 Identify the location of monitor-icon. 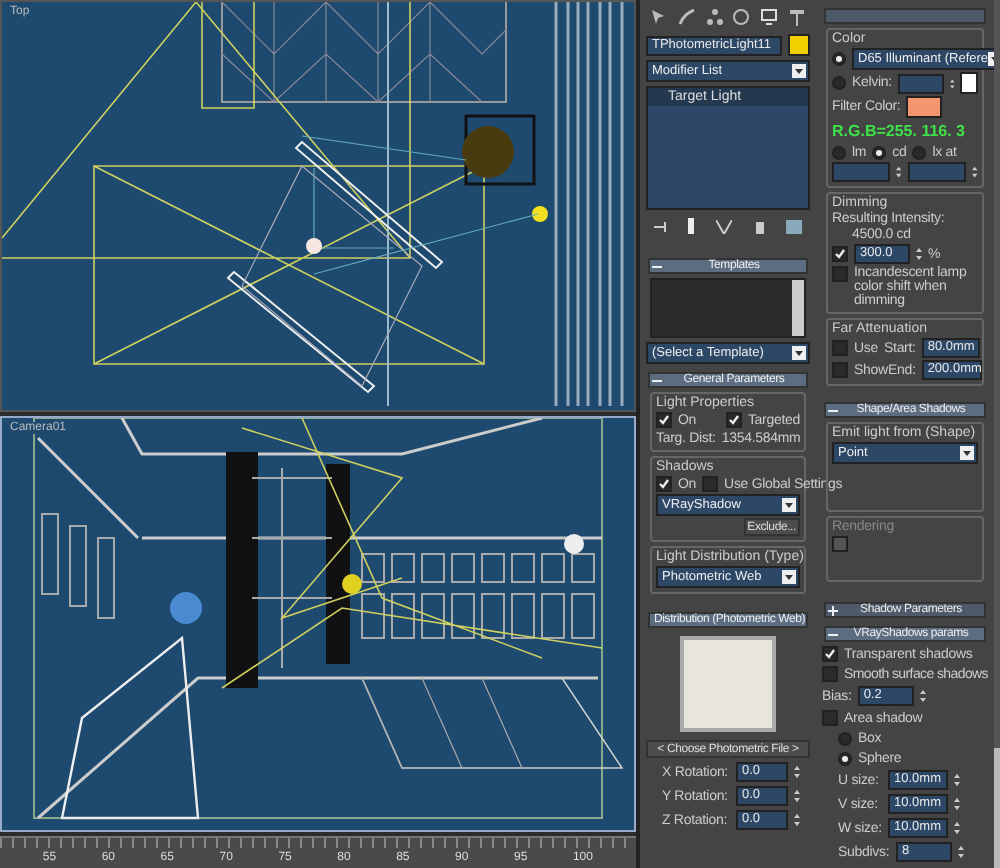
(769, 17).